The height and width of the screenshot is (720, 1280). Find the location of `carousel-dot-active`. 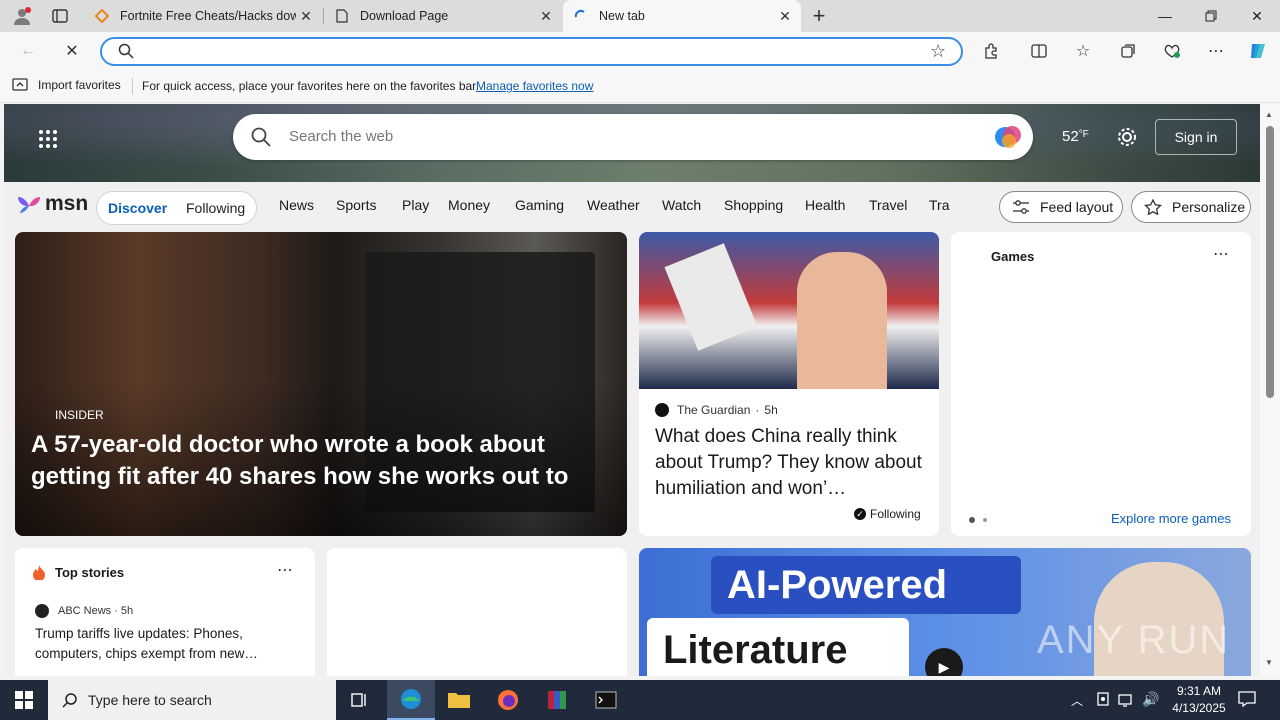

carousel-dot-active is located at coordinates (972, 520).